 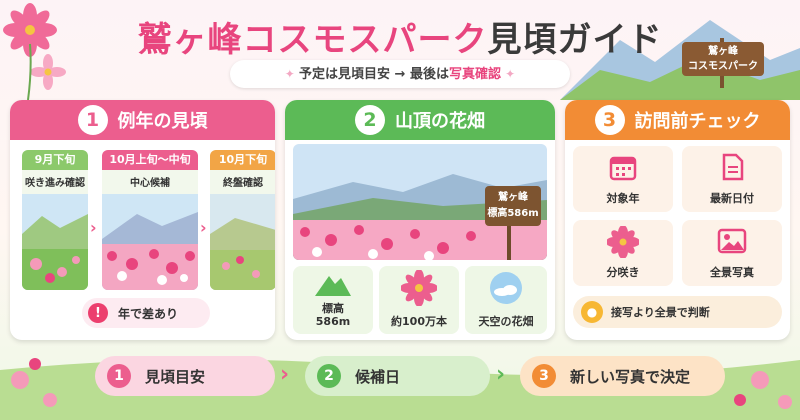 I want to click on season-caption: 咲き進み確認, so click(x=55, y=183).